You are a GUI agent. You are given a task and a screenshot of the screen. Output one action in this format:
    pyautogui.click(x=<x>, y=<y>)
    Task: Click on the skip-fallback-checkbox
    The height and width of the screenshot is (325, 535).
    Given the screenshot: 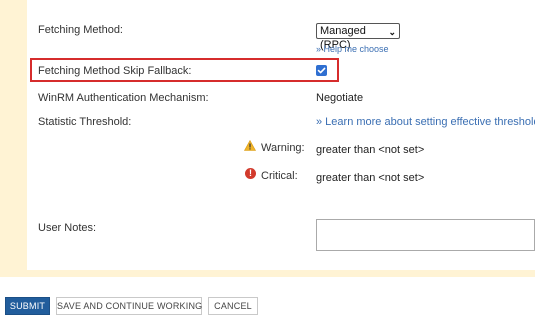 What is the action you would take?
    pyautogui.click(x=321, y=70)
    